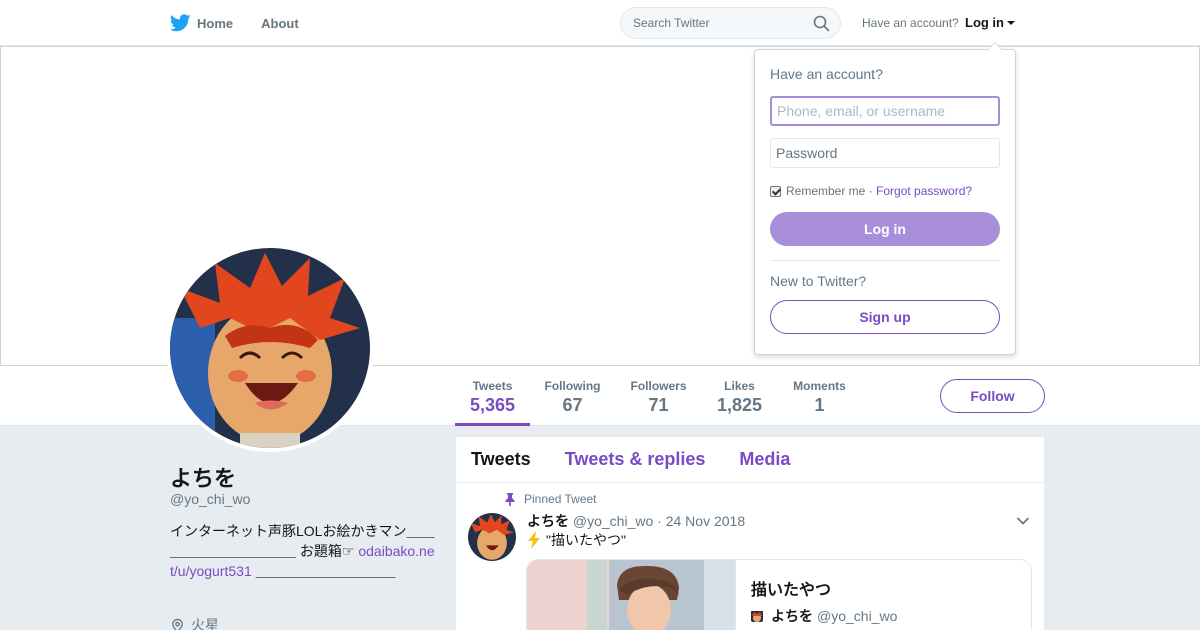  I want to click on tab-media: Media, so click(764, 459).